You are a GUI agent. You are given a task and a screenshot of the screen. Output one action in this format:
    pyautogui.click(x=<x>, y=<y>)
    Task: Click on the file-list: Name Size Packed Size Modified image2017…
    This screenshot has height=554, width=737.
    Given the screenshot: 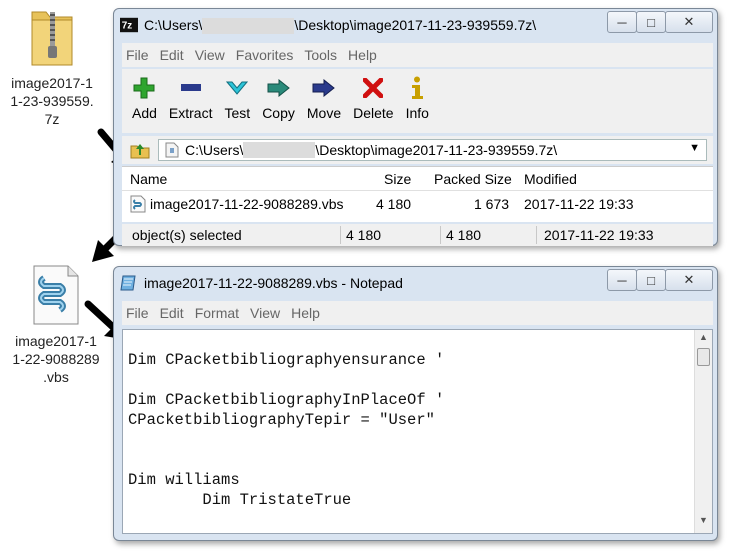 What is the action you would take?
    pyautogui.click(x=417, y=194)
    